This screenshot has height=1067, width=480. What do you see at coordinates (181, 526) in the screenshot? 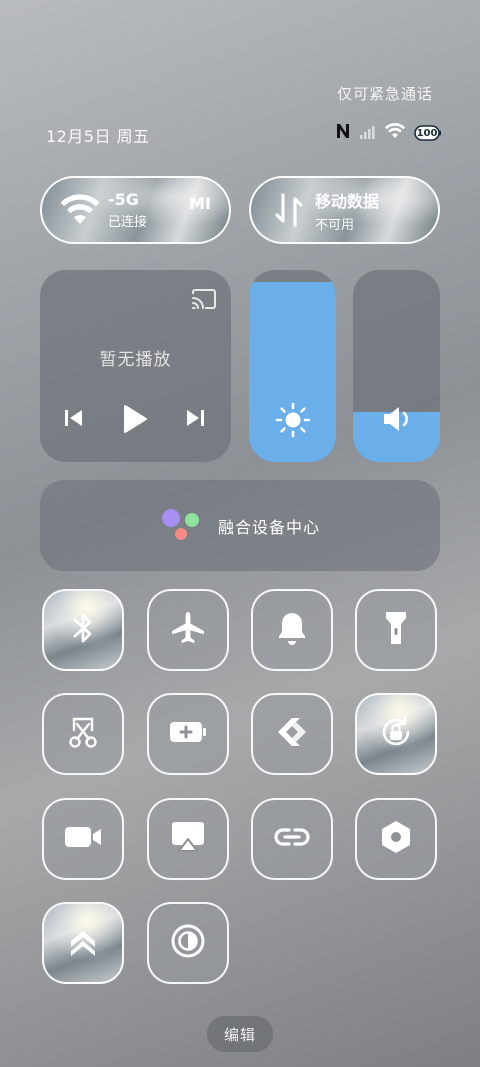
I see `fusion-dots-icon` at bounding box center [181, 526].